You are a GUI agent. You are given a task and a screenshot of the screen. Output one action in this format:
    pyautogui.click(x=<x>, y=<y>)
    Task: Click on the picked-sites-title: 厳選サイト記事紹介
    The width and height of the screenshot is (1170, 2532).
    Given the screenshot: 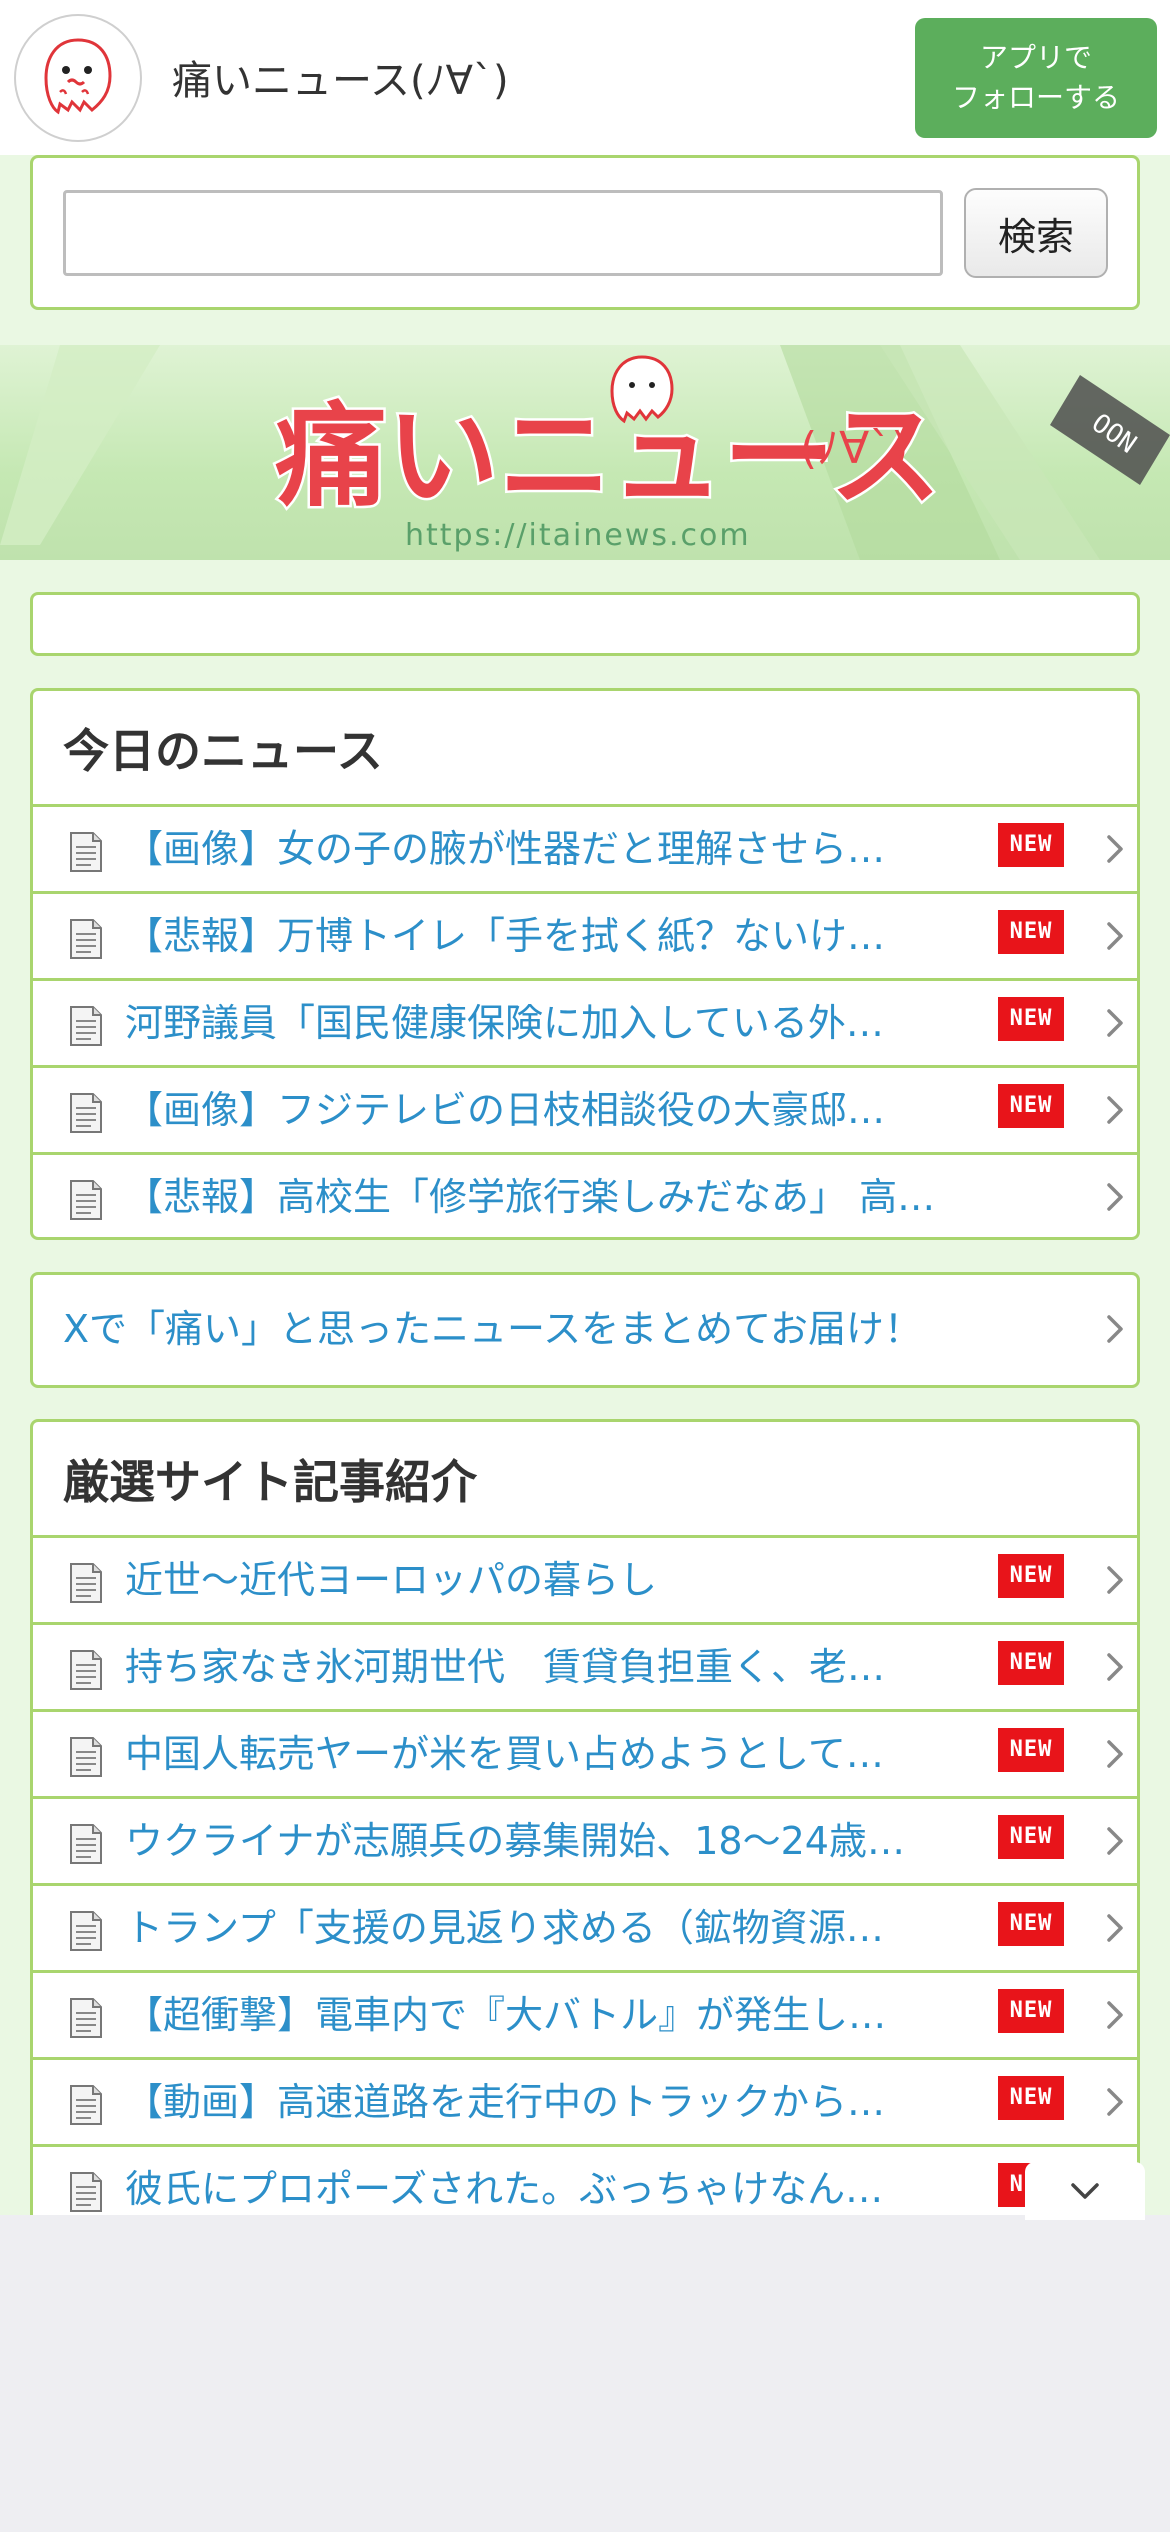 What is the action you would take?
    pyautogui.click(x=585, y=1480)
    